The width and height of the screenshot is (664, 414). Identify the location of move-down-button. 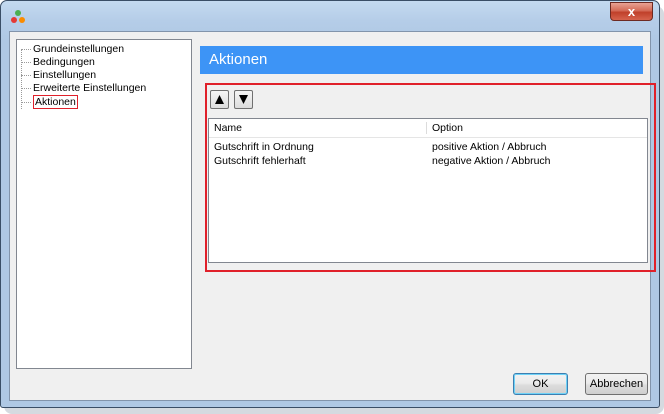
(243, 99).